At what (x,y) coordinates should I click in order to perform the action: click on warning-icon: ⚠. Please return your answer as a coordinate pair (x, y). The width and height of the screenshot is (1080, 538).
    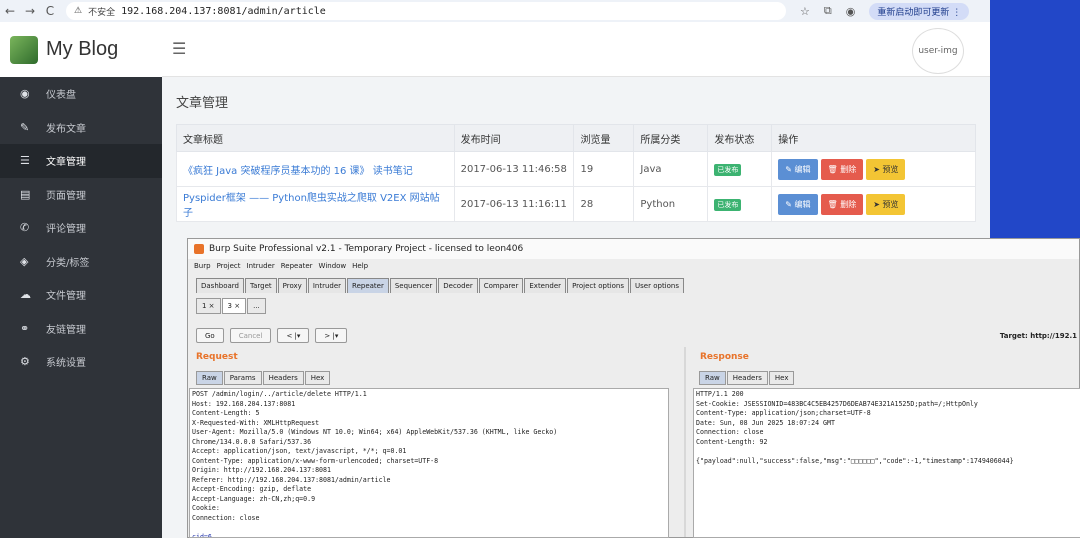
    Looking at the image, I should click on (78, 11).